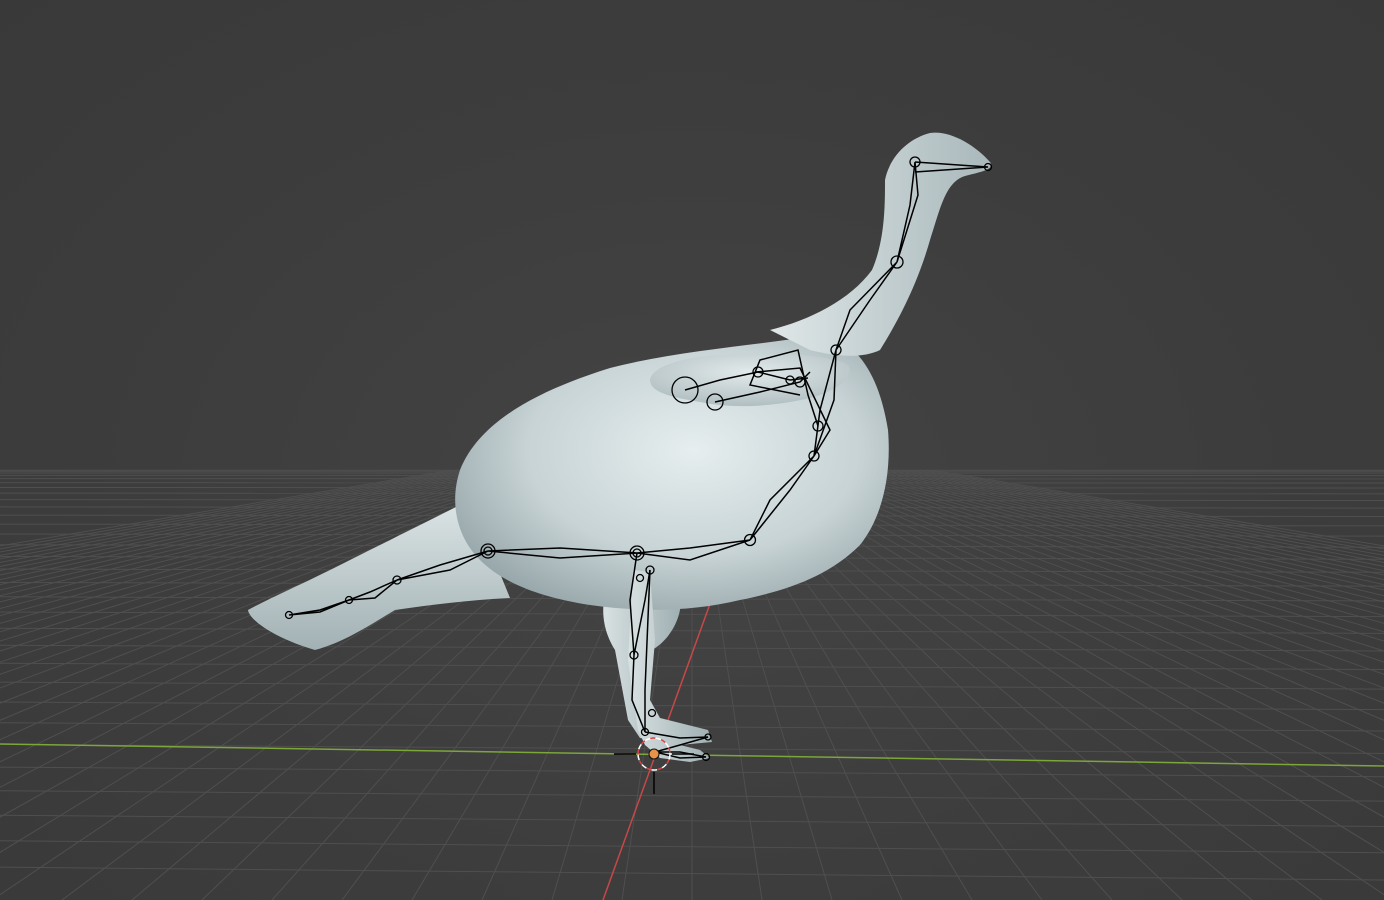 This screenshot has width=1384, height=900. What do you see at coordinates (654, 754) in the screenshot?
I see `object-origin` at bounding box center [654, 754].